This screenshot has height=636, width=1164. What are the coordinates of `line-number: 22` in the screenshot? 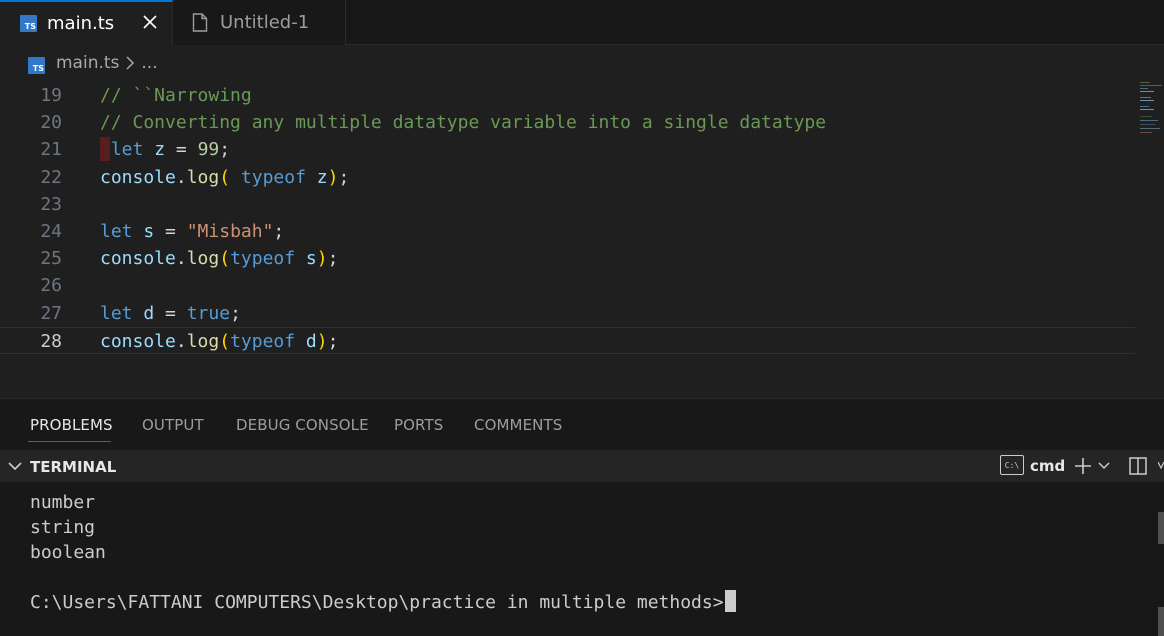 It's located at (51, 177).